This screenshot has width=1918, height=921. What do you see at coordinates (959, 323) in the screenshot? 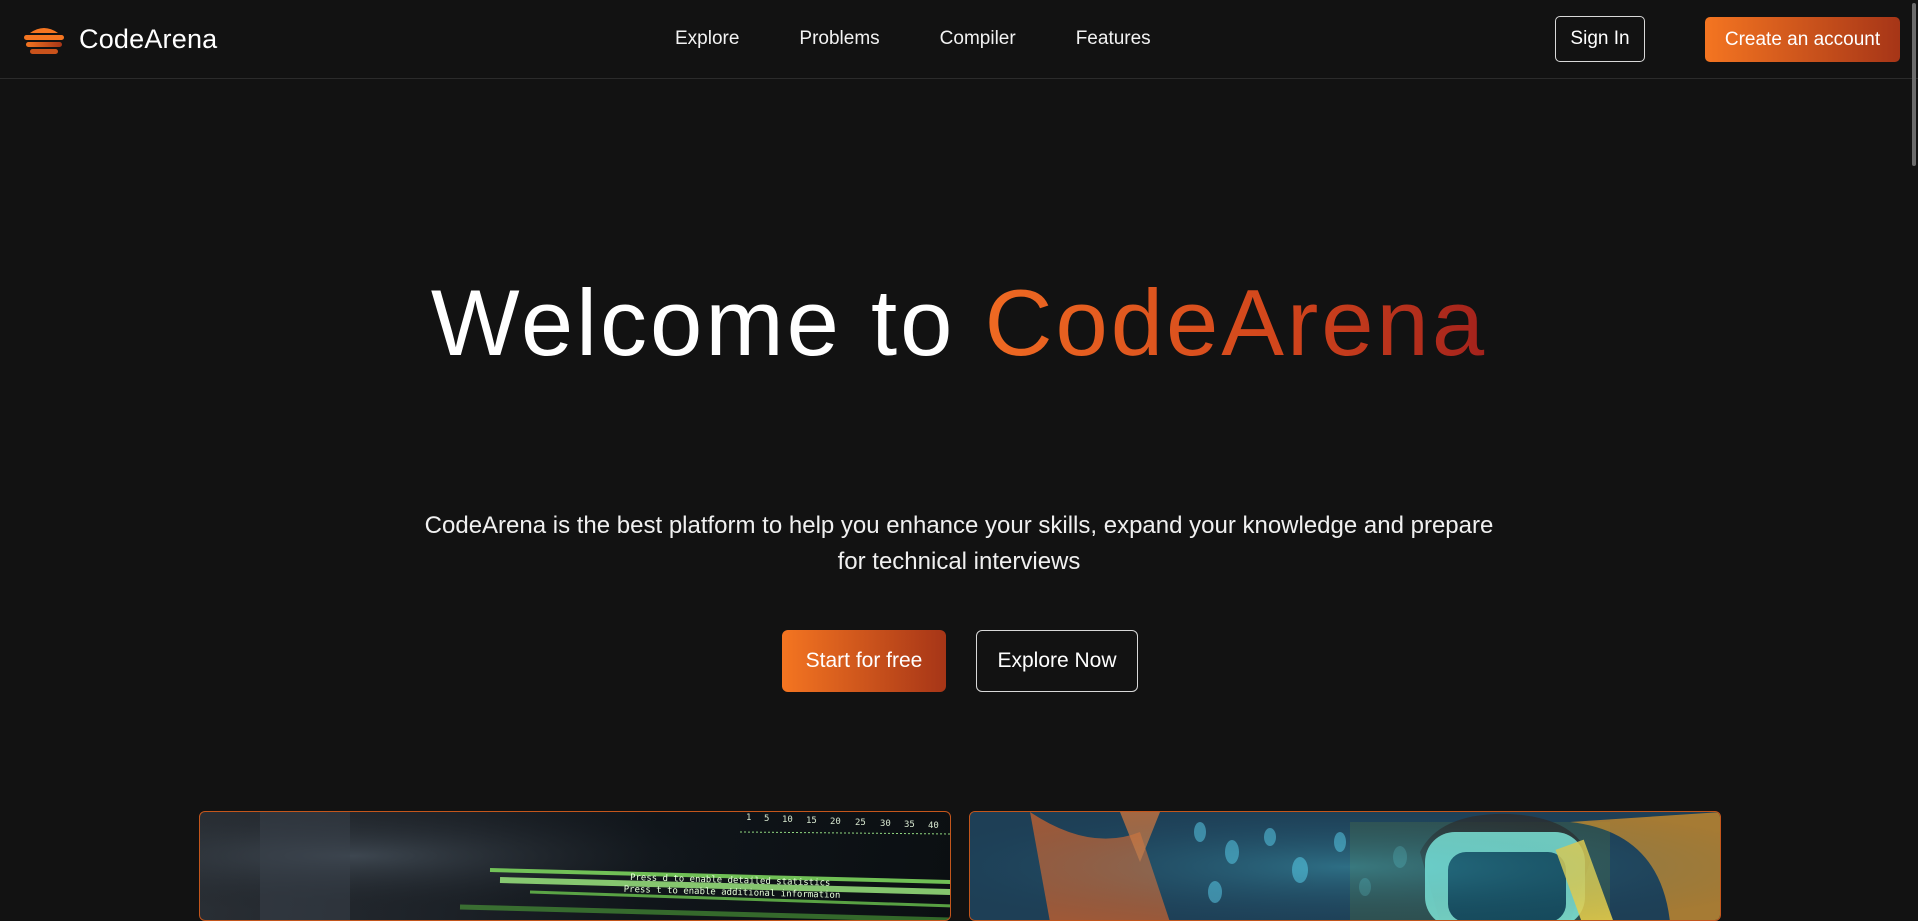
I see `hero-title: Welcome to CodeArena` at bounding box center [959, 323].